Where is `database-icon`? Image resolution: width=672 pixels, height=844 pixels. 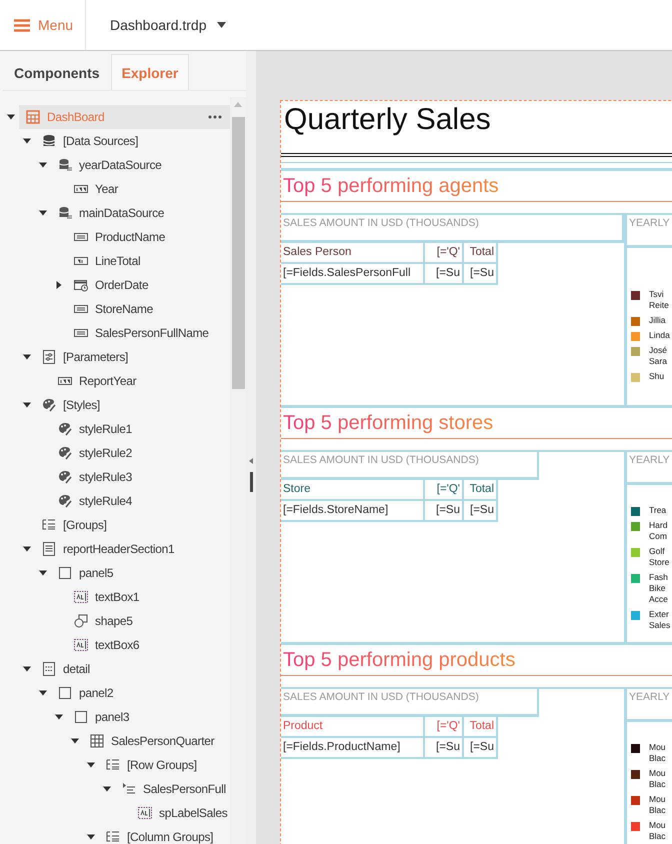 database-icon is located at coordinates (65, 213).